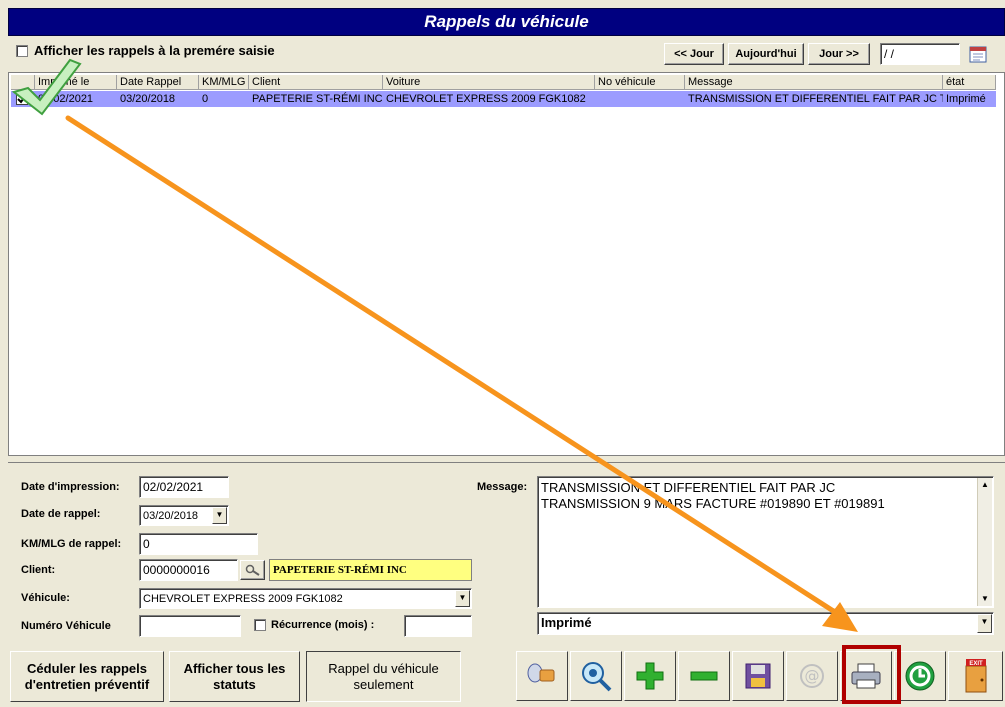 This screenshot has height=707, width=1005. What do you see at coordinates (502, 487) in the screenshot?
I see `message-label: Message:` at bounding box center [502, 487].